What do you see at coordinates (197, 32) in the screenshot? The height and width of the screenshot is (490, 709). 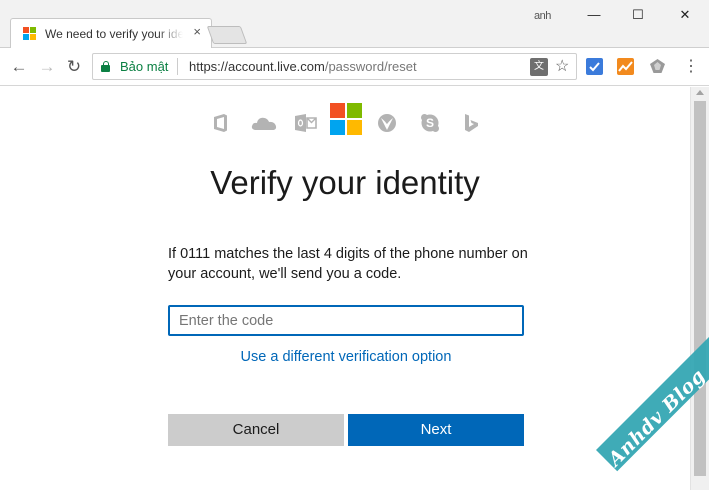 I see `tab-close-icon: ×` at bounding box center [197, 32].